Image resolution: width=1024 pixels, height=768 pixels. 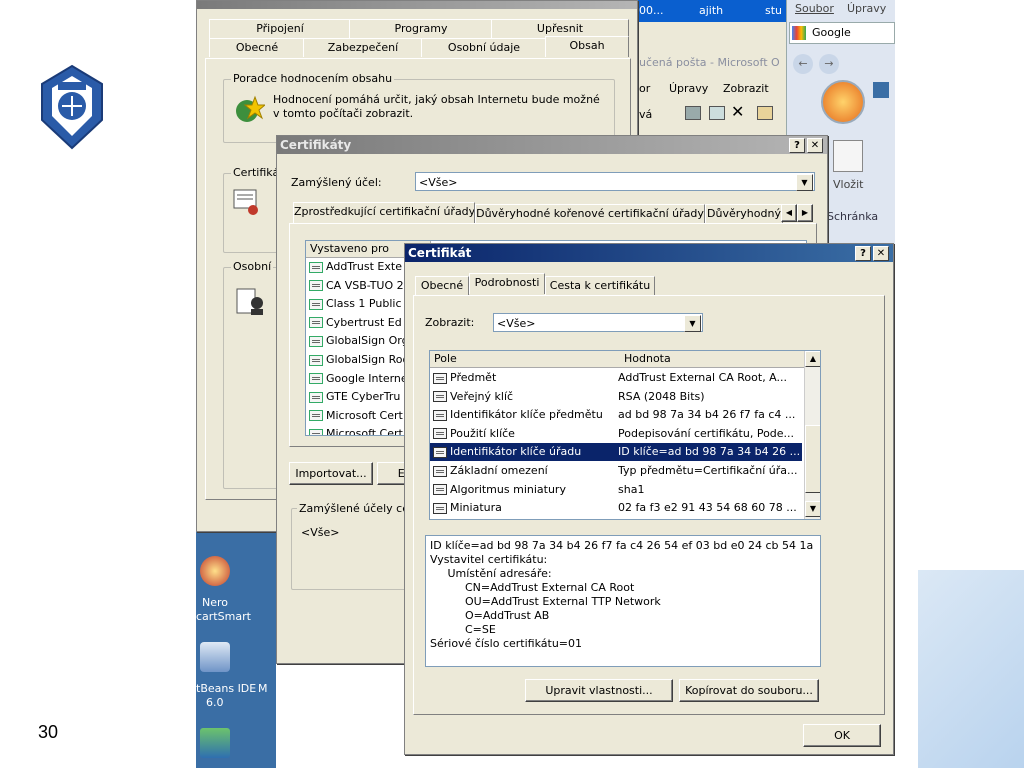 What do you see at coordinates (484, 47) in the screenshot?
I see `tab-osobni-udaje: Osobní údaje` at bounding box center [484, 47].